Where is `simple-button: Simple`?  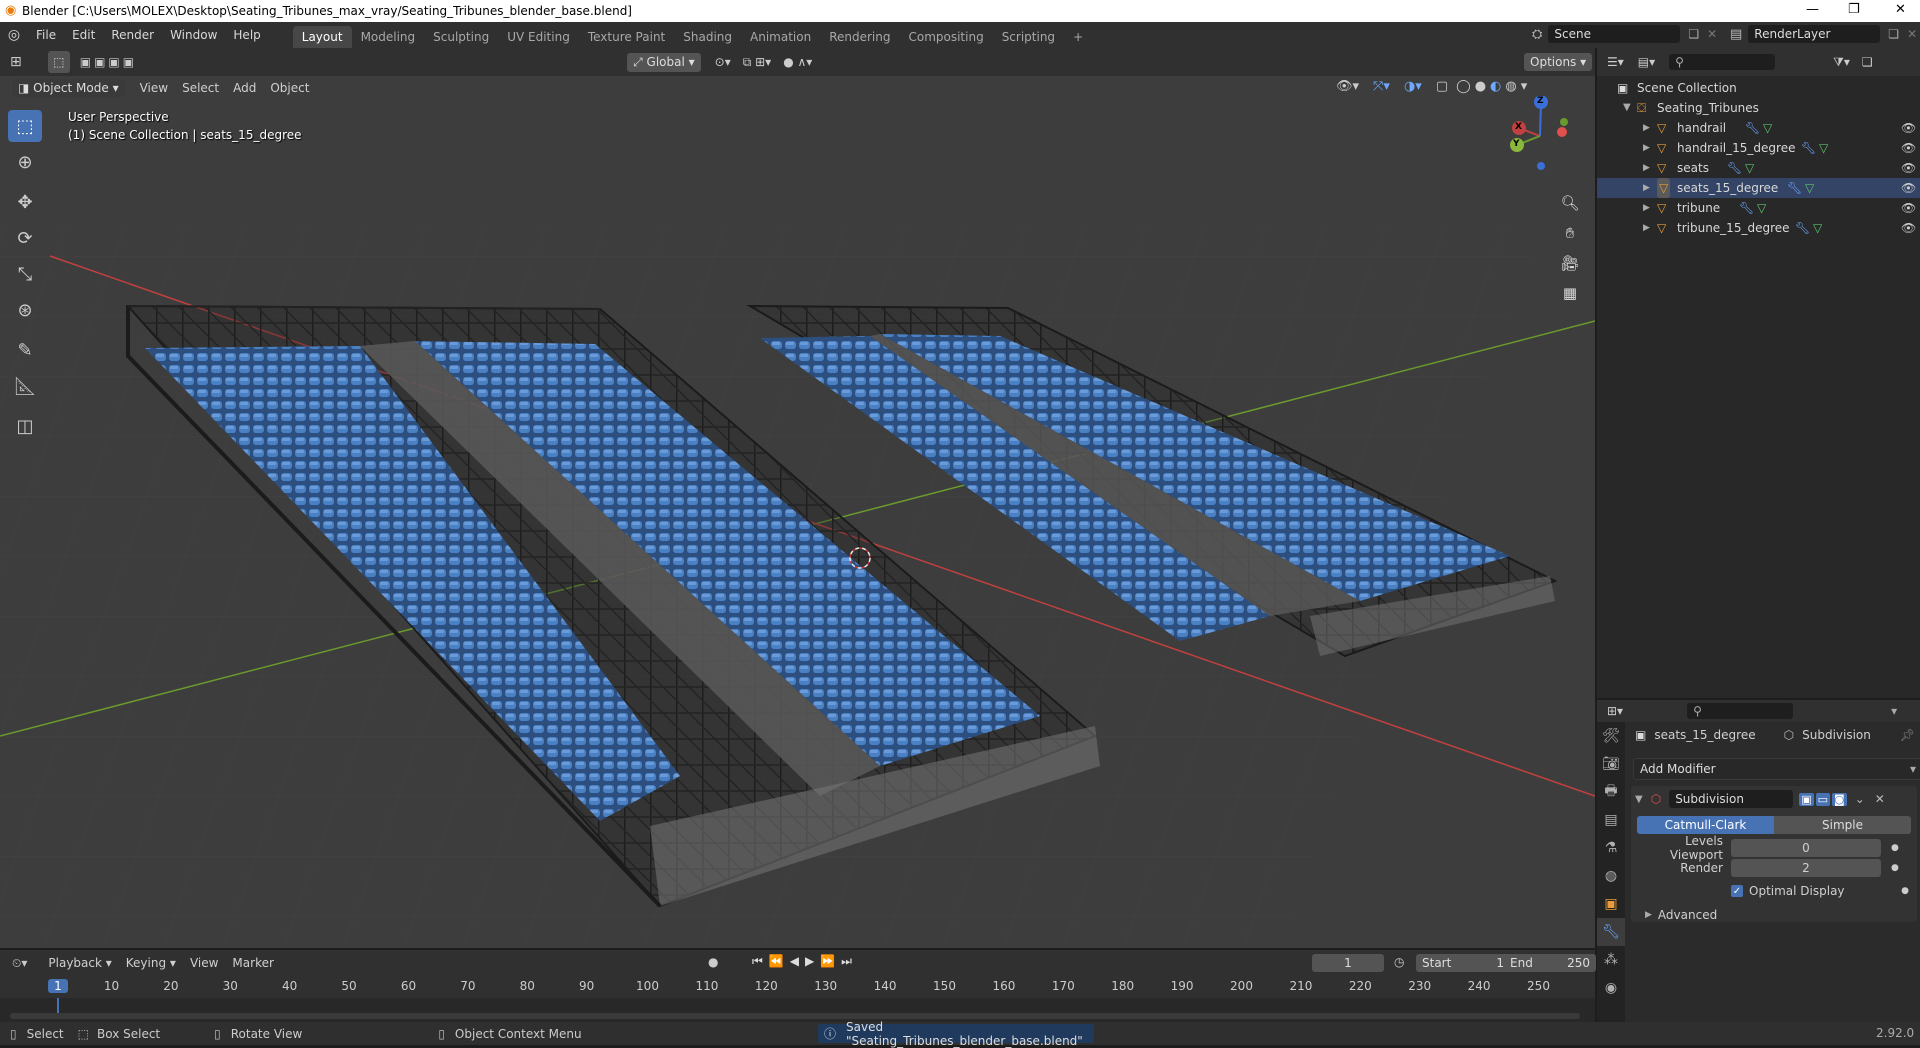 simple-button: Simple is located at coordinates (1842, 825).